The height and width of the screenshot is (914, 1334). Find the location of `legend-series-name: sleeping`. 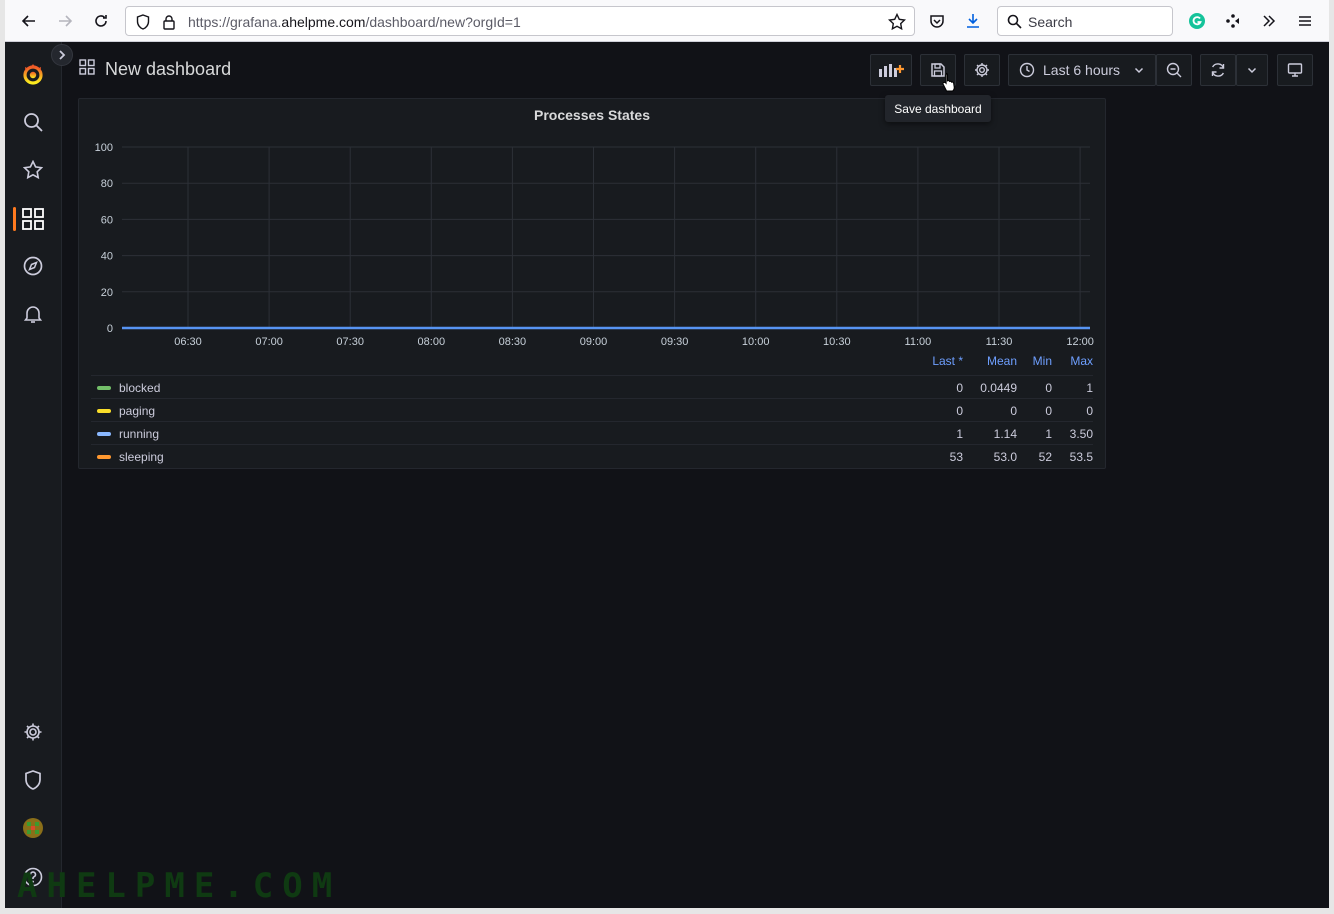

legend-series-name: sleeping is located at coordinates (141, 457).